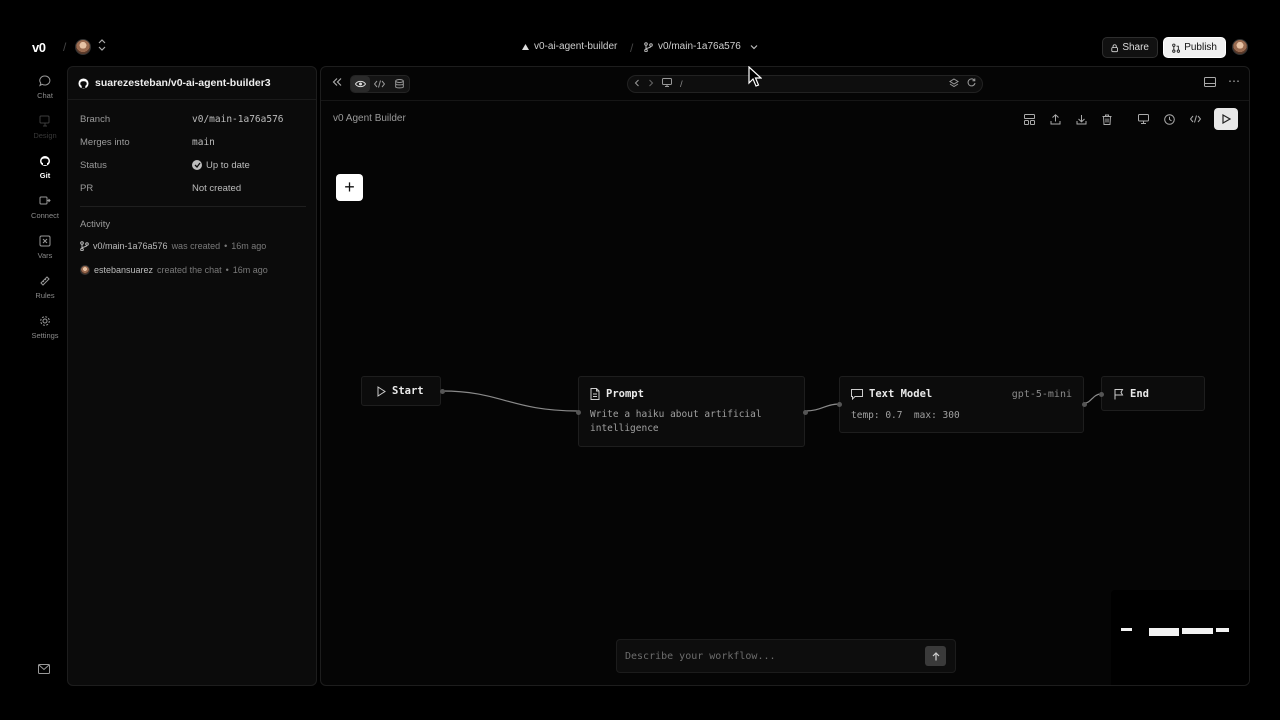 The height and width of the screenshot is (720, 1280). I want to click on chevron-down-icon, so click(754, 46).